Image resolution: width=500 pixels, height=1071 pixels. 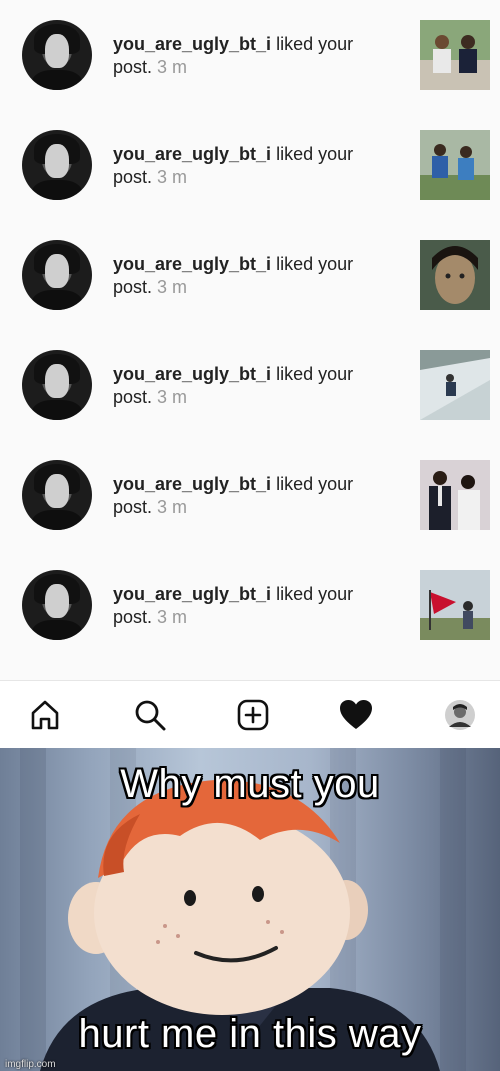 I want to click on watermark: imgflip.com, so click(x=30, y=1064).